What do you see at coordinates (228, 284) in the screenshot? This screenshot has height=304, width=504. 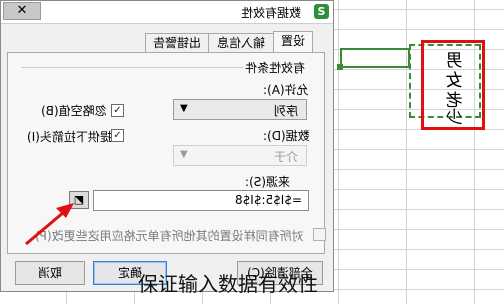 I see `image-caption: 保证输入数据有效性` at bounding box center [228, 284].